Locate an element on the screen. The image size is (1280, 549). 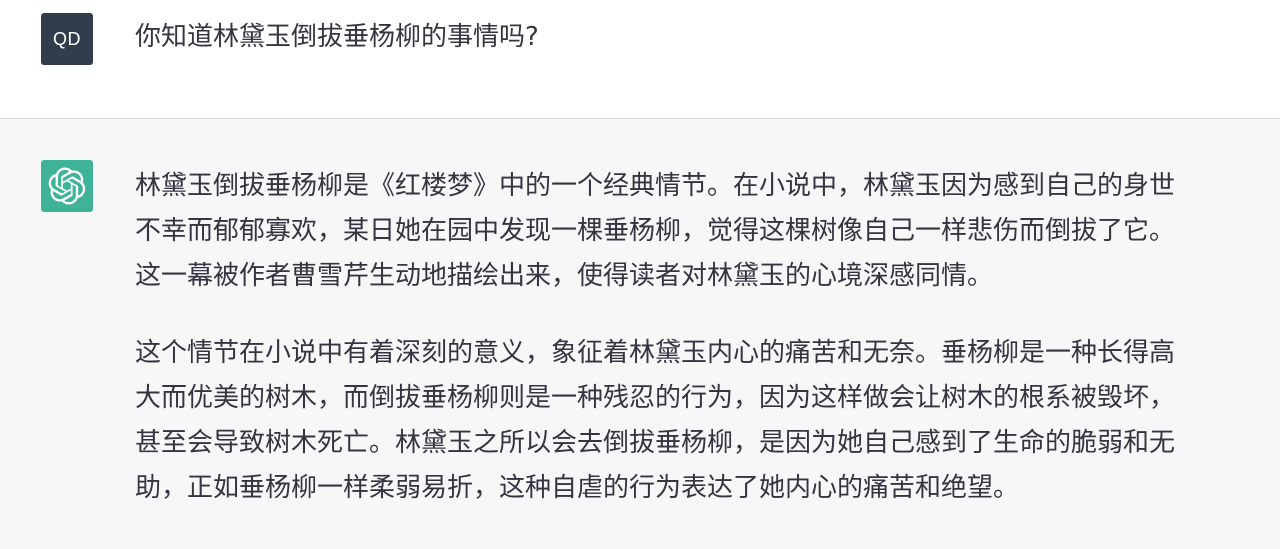
answer-line: 这一幕被作者曹雪芹生动地描绘出来，使得读者对林黛玉的心境深感同情。 is located at coordinates (564, 276).